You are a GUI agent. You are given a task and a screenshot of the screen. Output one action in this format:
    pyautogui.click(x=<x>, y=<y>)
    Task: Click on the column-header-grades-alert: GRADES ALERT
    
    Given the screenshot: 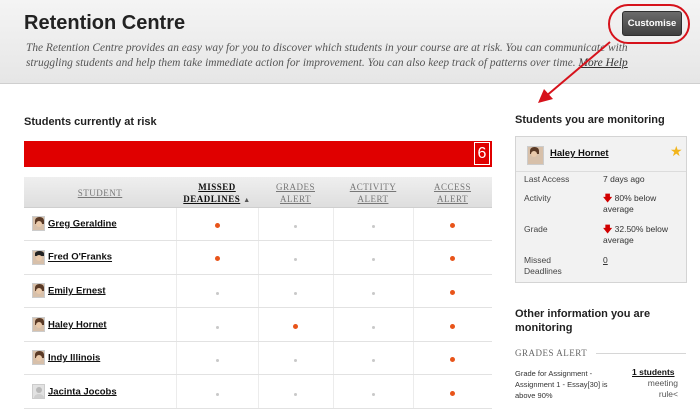 What is the action you would take?
    pyautogui.click(x=295, y=192)
    